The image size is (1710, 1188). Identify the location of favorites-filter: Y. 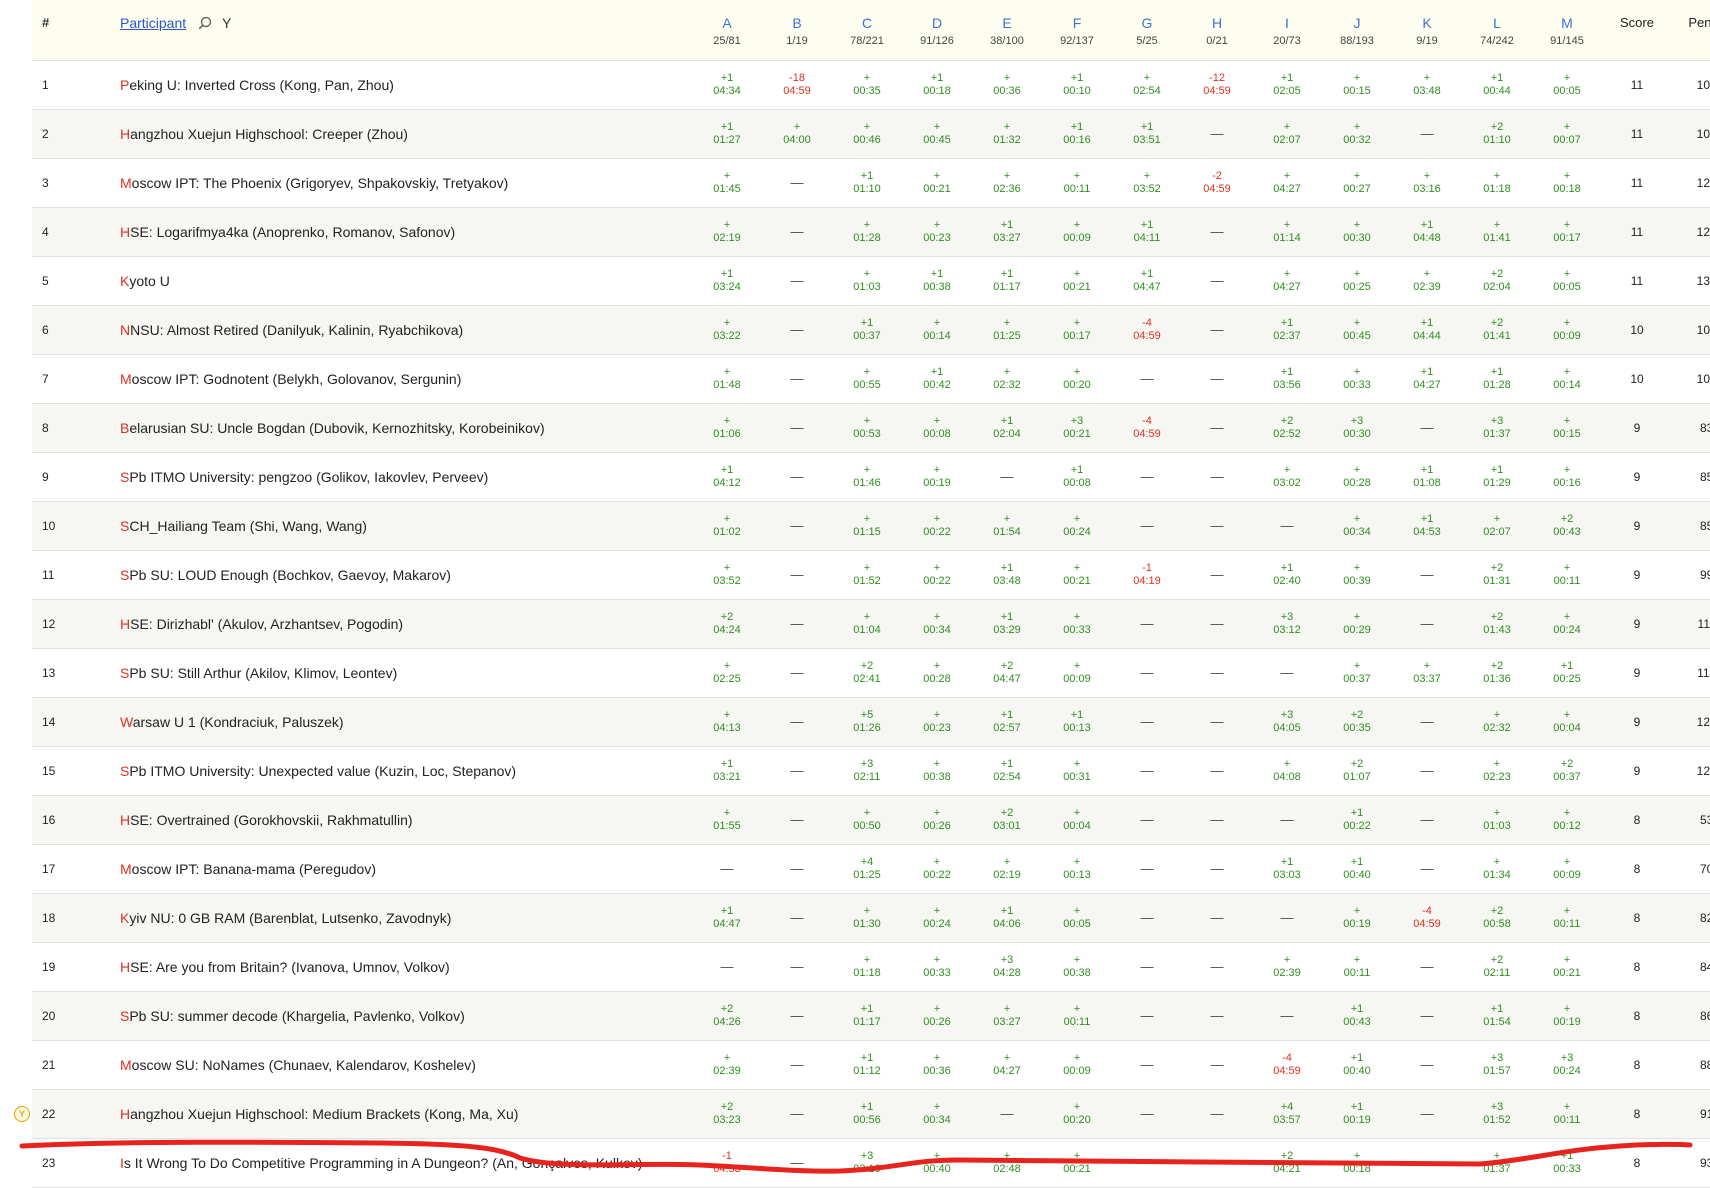
(226, 23).